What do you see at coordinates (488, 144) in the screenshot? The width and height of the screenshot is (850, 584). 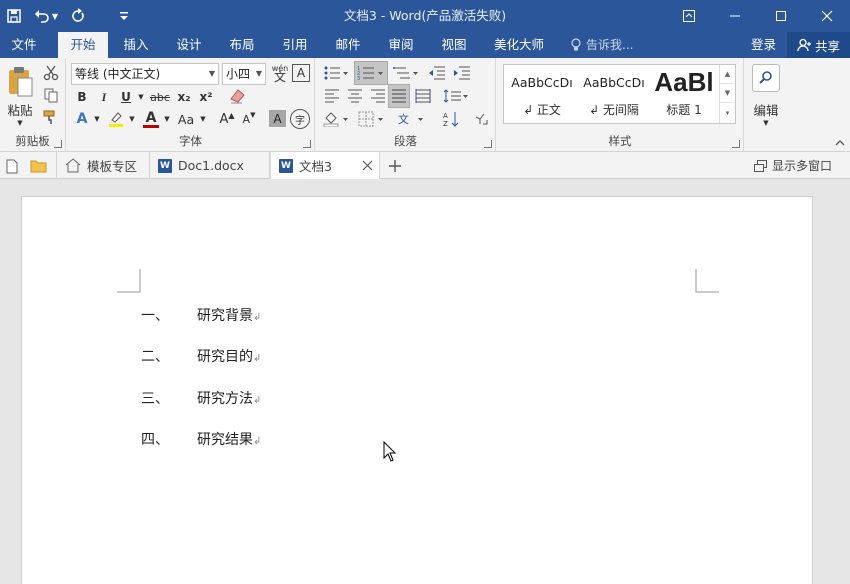 I see `paragraph-launcher` at bounding box center [488, 144].